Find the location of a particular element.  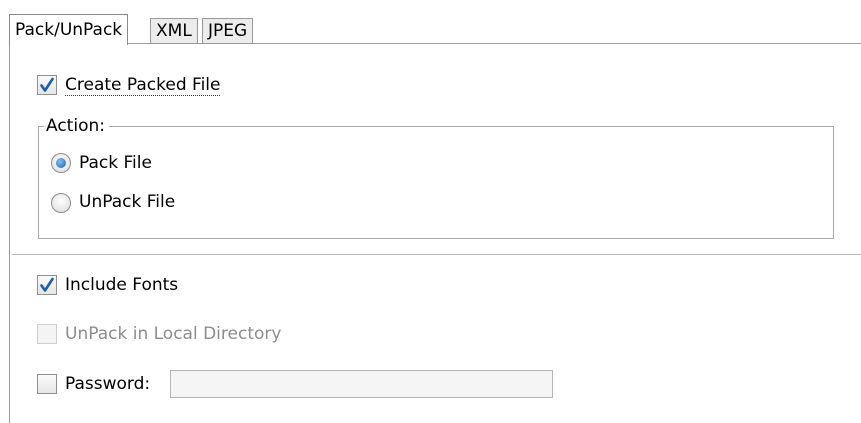

tab-jpeg: JPEG is located at coordinates (228, 31).